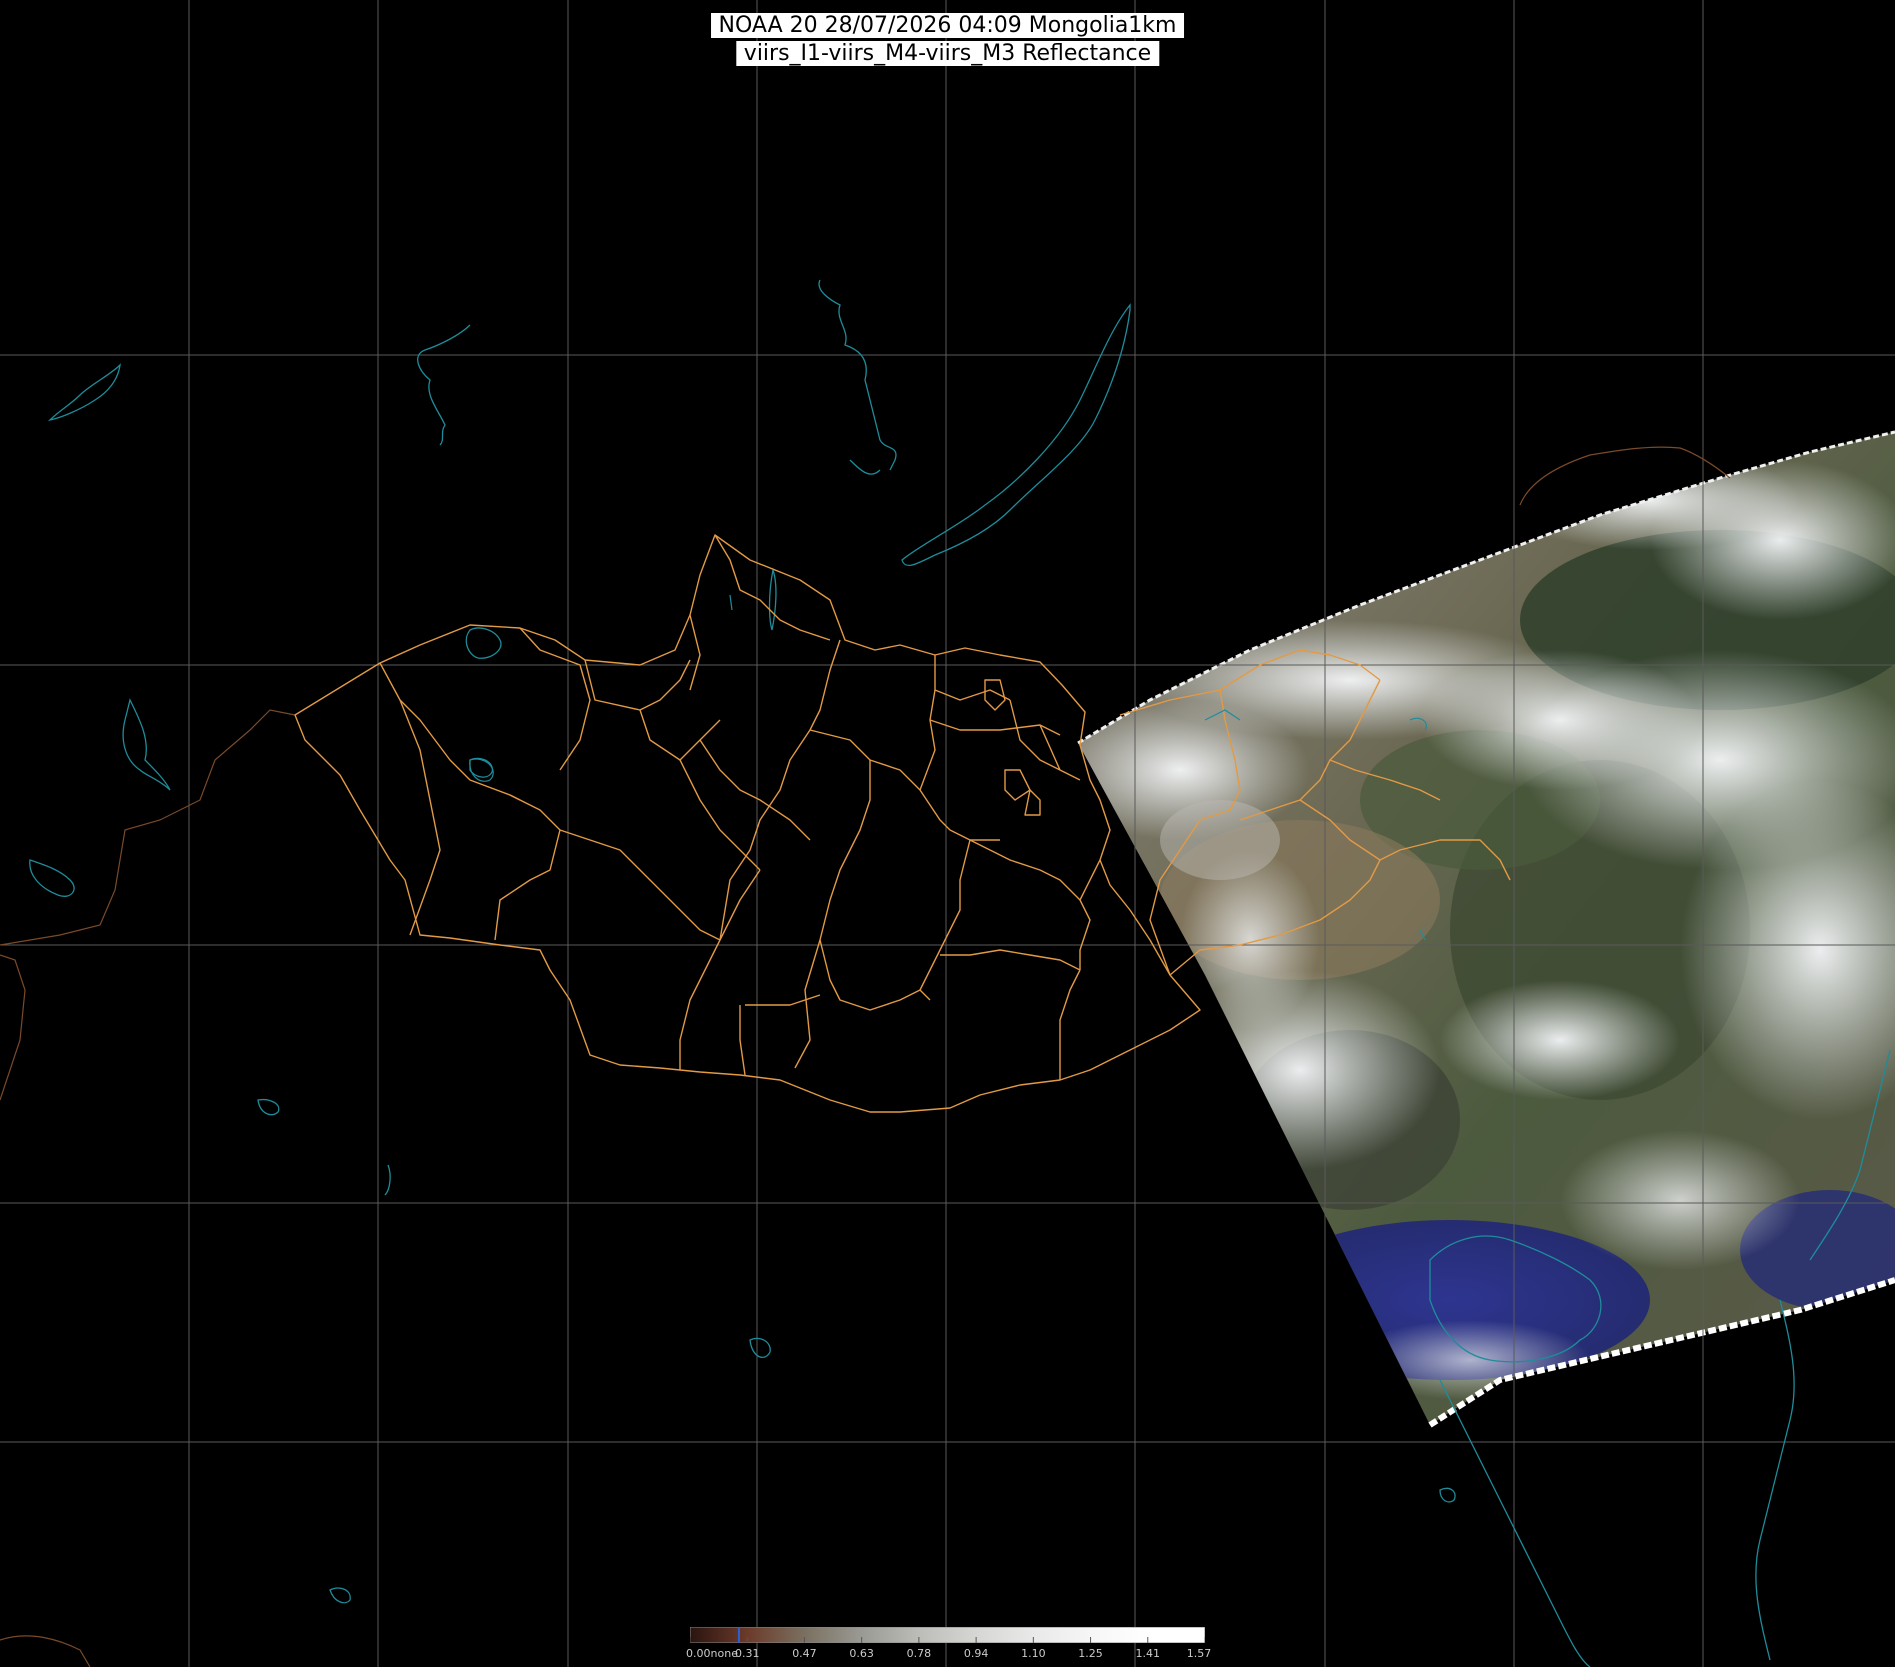 Image resolution: width=1895 pixels, height=1667 pixels. I want to click on legend-tick-label: 1.25, so click(1090, 1653).